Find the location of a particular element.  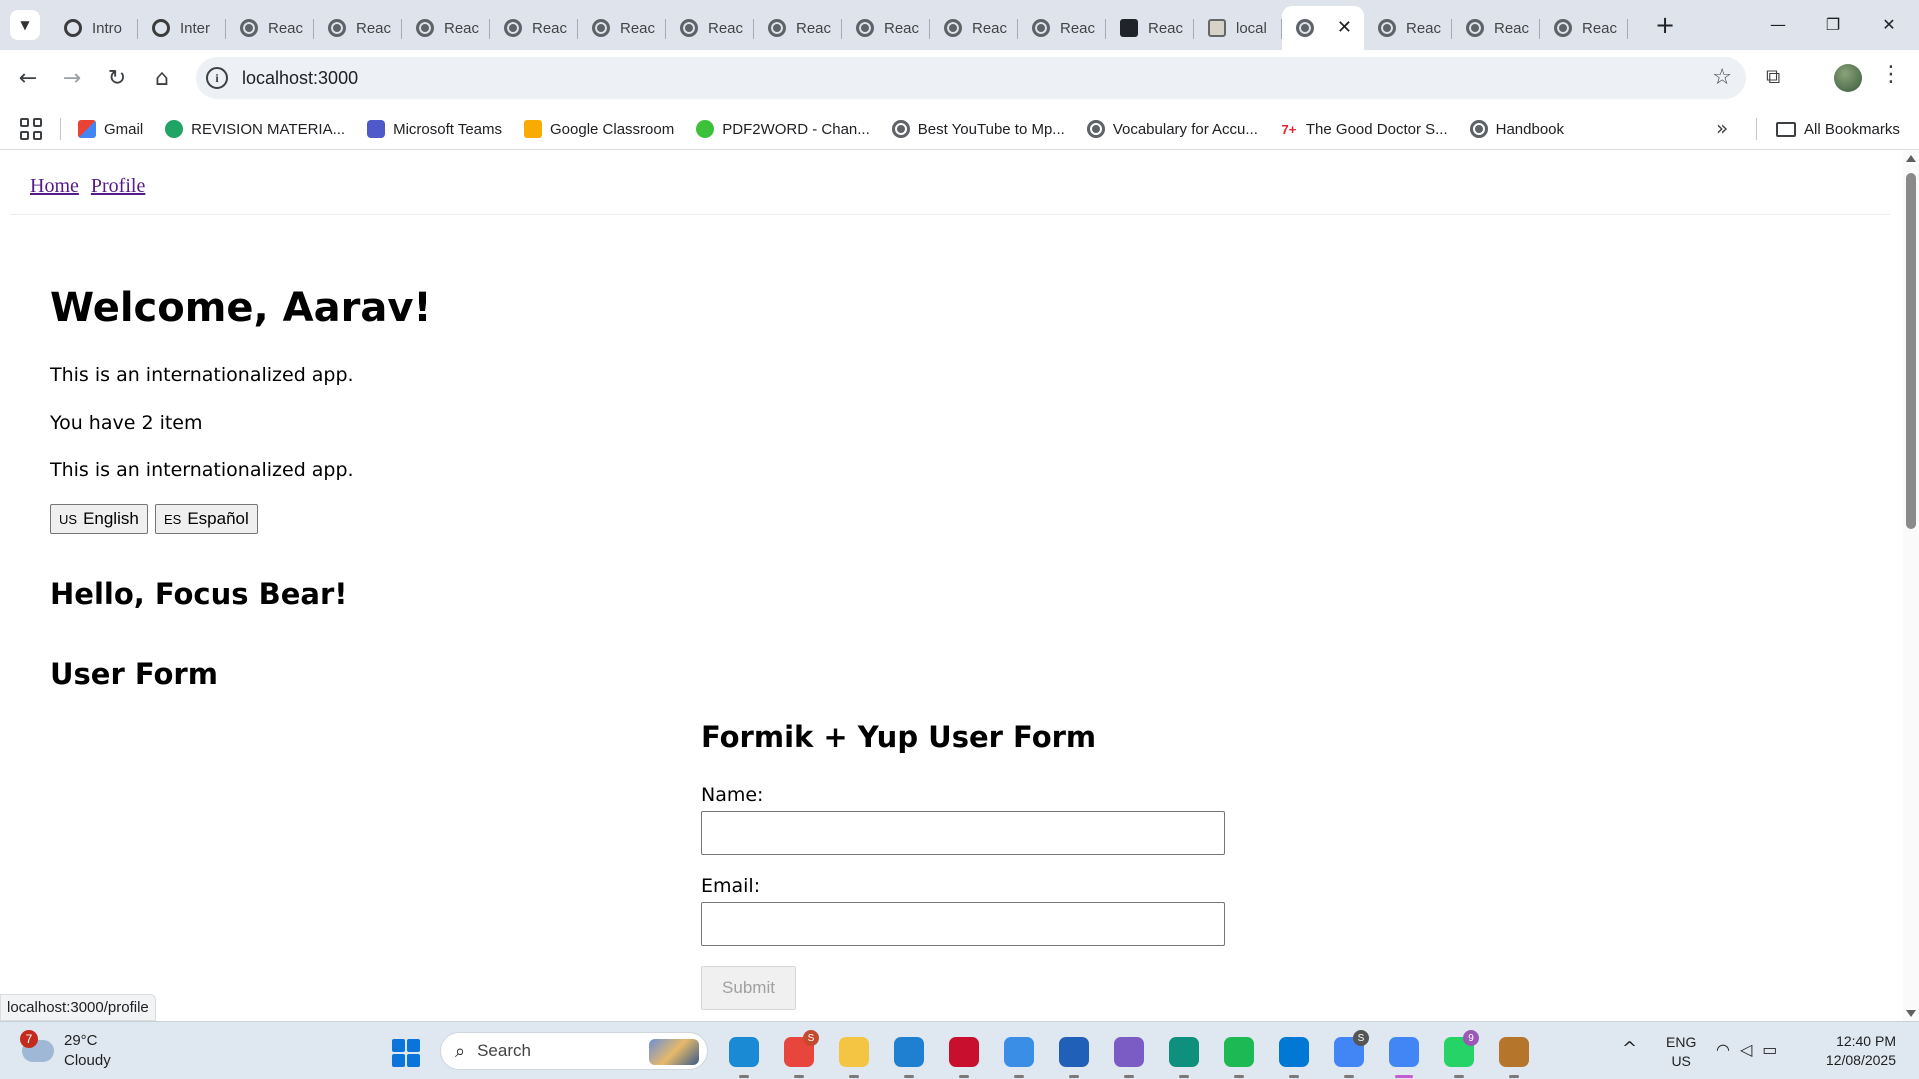

site-info-icon: i is located at coordinates (217, 78).